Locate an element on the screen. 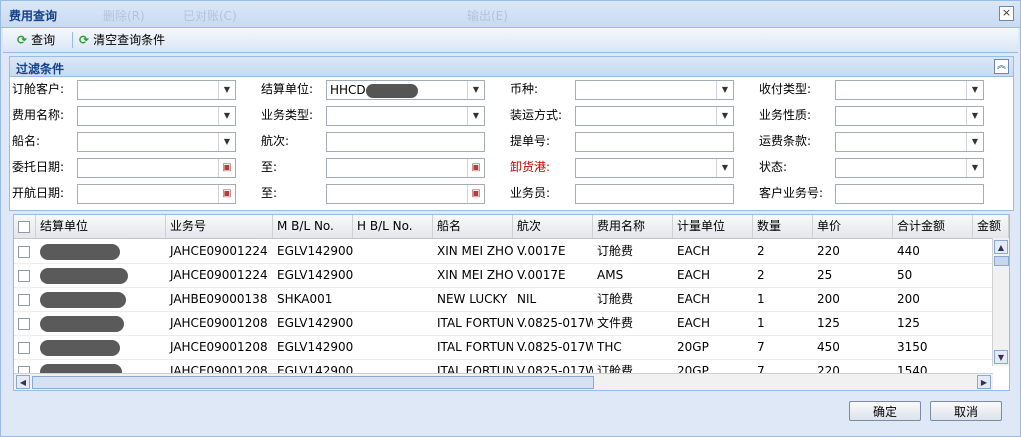 This screenshot has height=437, width=1021. cell-fee: THC is located at coordinates (609, 347).